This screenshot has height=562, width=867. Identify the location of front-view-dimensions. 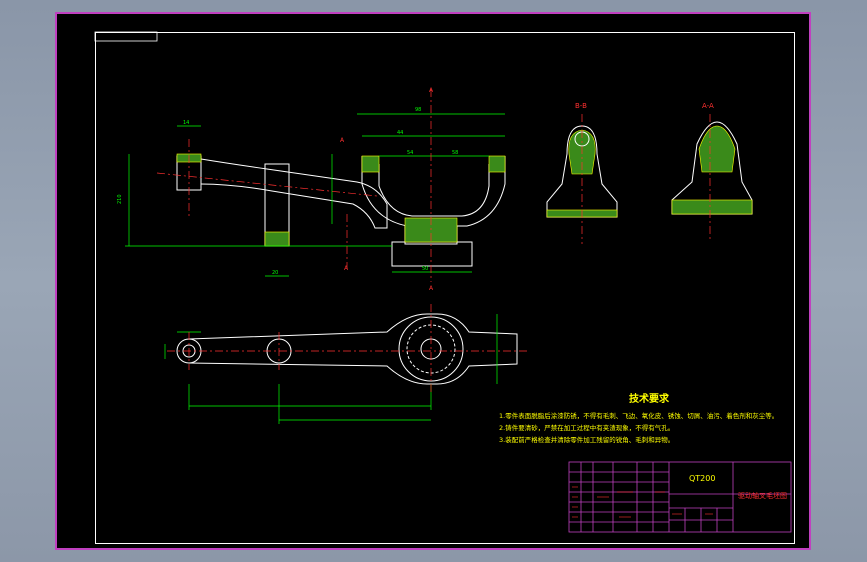
(315, 195).